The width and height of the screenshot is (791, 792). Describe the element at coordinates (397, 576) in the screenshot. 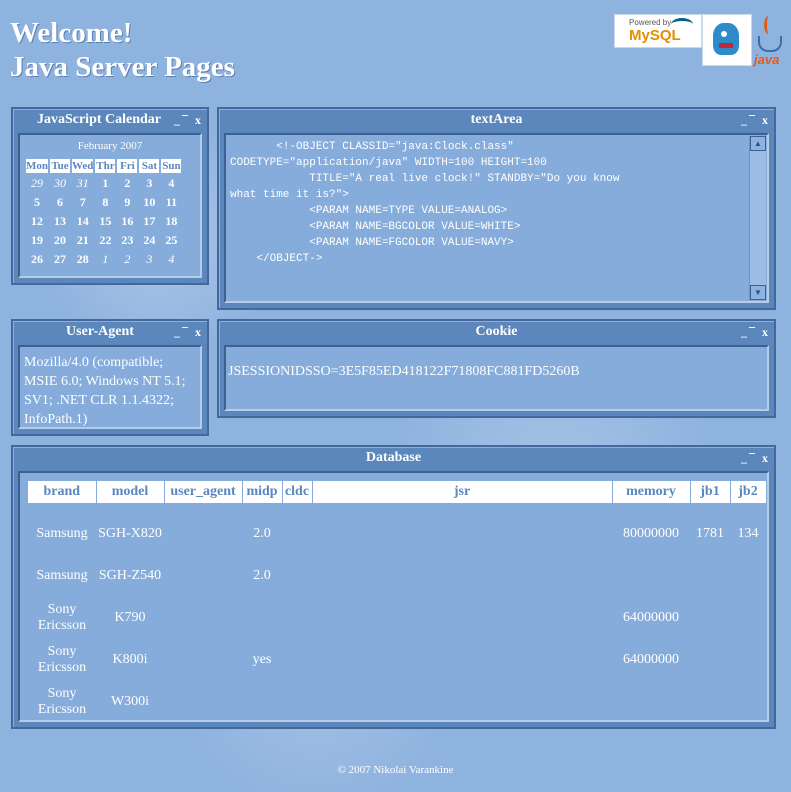

I see `table-row: Samsung SGH-Z540 2.0` at that location.